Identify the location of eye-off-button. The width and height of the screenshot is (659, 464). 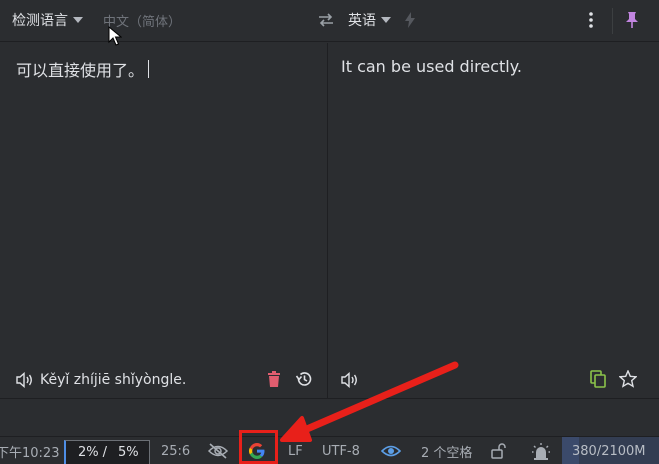
(218, 450).